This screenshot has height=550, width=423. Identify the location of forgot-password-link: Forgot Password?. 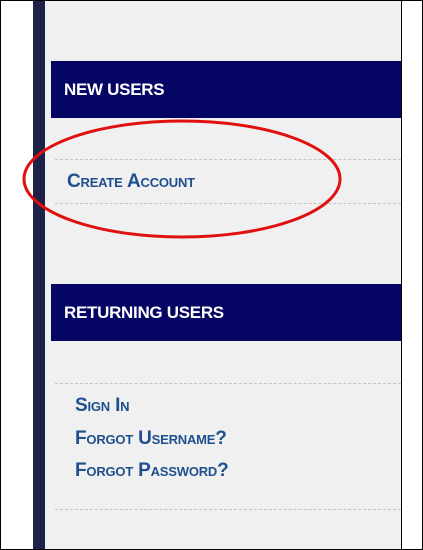
(152, 471).